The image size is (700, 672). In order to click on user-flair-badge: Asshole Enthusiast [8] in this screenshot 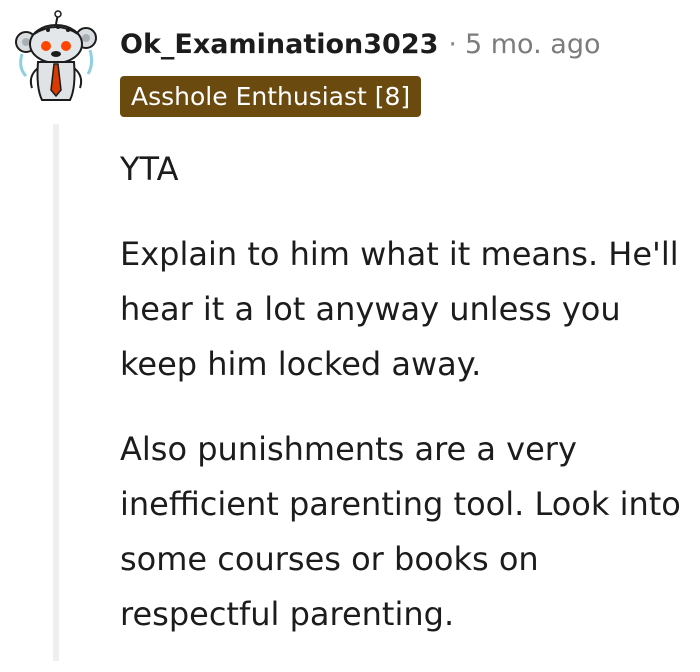, I will do `click(271, 96)`.